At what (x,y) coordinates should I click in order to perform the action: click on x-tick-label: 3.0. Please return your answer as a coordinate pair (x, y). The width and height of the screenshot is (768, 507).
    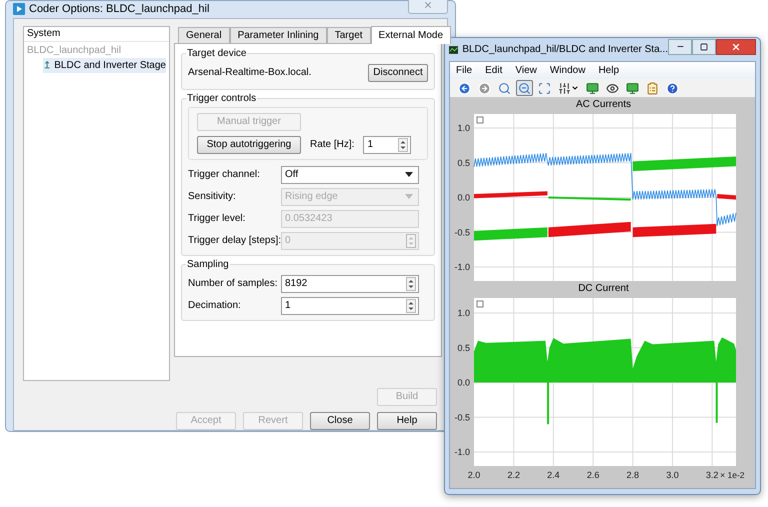
    Looking at the image, I should click on (672, 475).